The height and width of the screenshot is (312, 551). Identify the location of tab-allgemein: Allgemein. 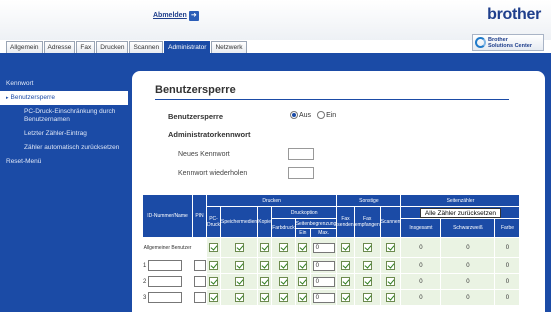
(24, 47).